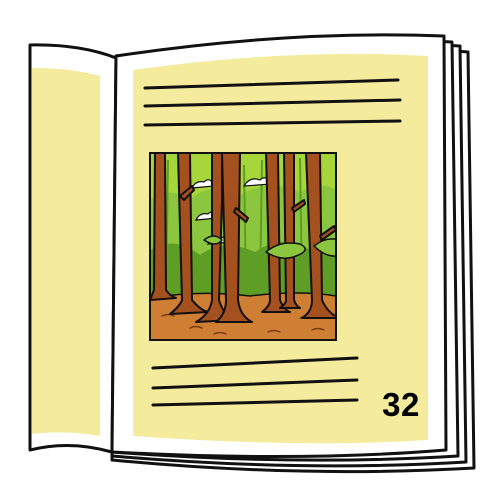 This screenshot has height=500, width=500. I want to click on forest-illustration-icon, so click(243, 246).